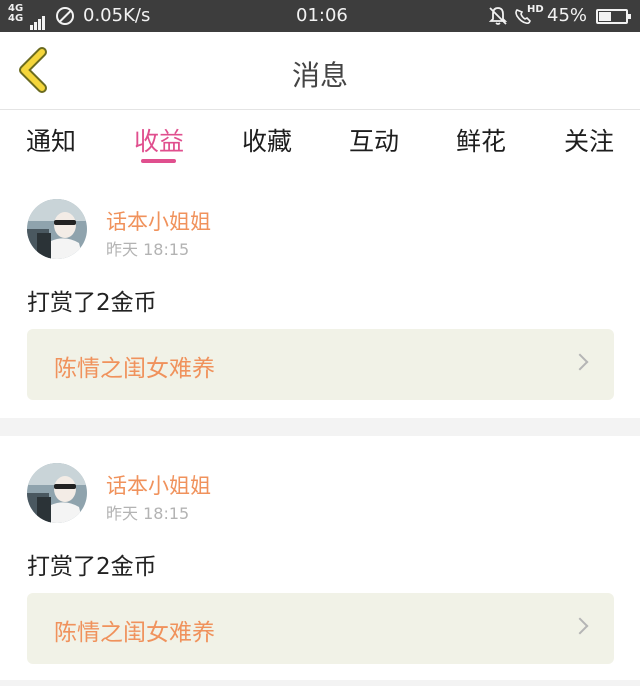  I want to click on muted-bell-icon, so click(498, 18).